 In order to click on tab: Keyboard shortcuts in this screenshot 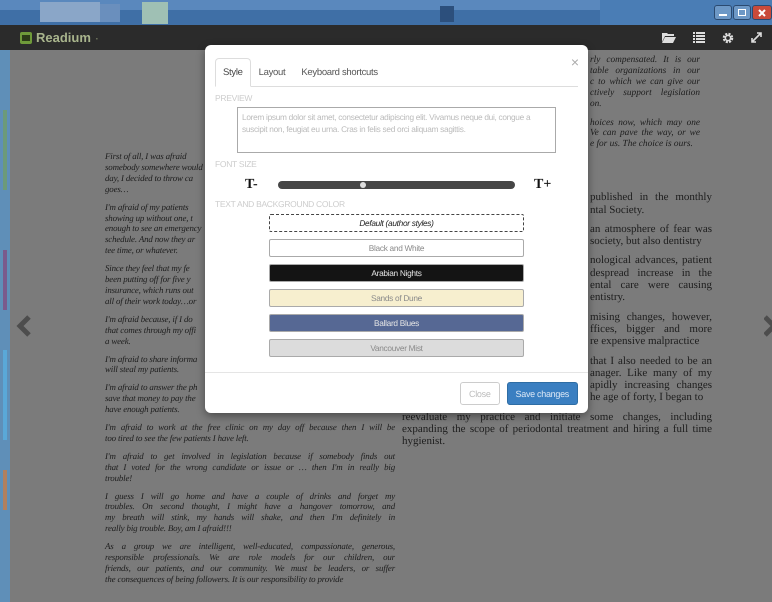, I will do `click(339, 72)`.